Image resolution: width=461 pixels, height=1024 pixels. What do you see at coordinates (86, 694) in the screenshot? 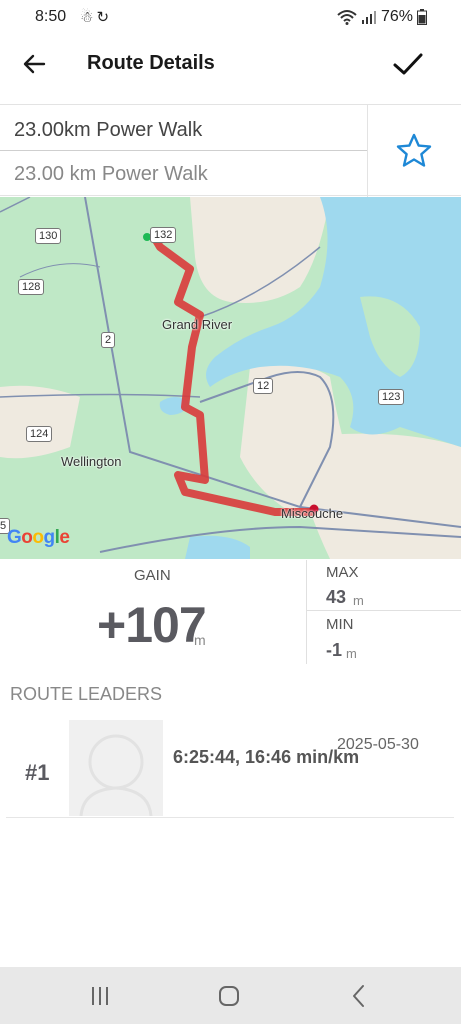
I see `route-leaders-heading: ROUTE LEADERS` at bounding box center [86, 694].